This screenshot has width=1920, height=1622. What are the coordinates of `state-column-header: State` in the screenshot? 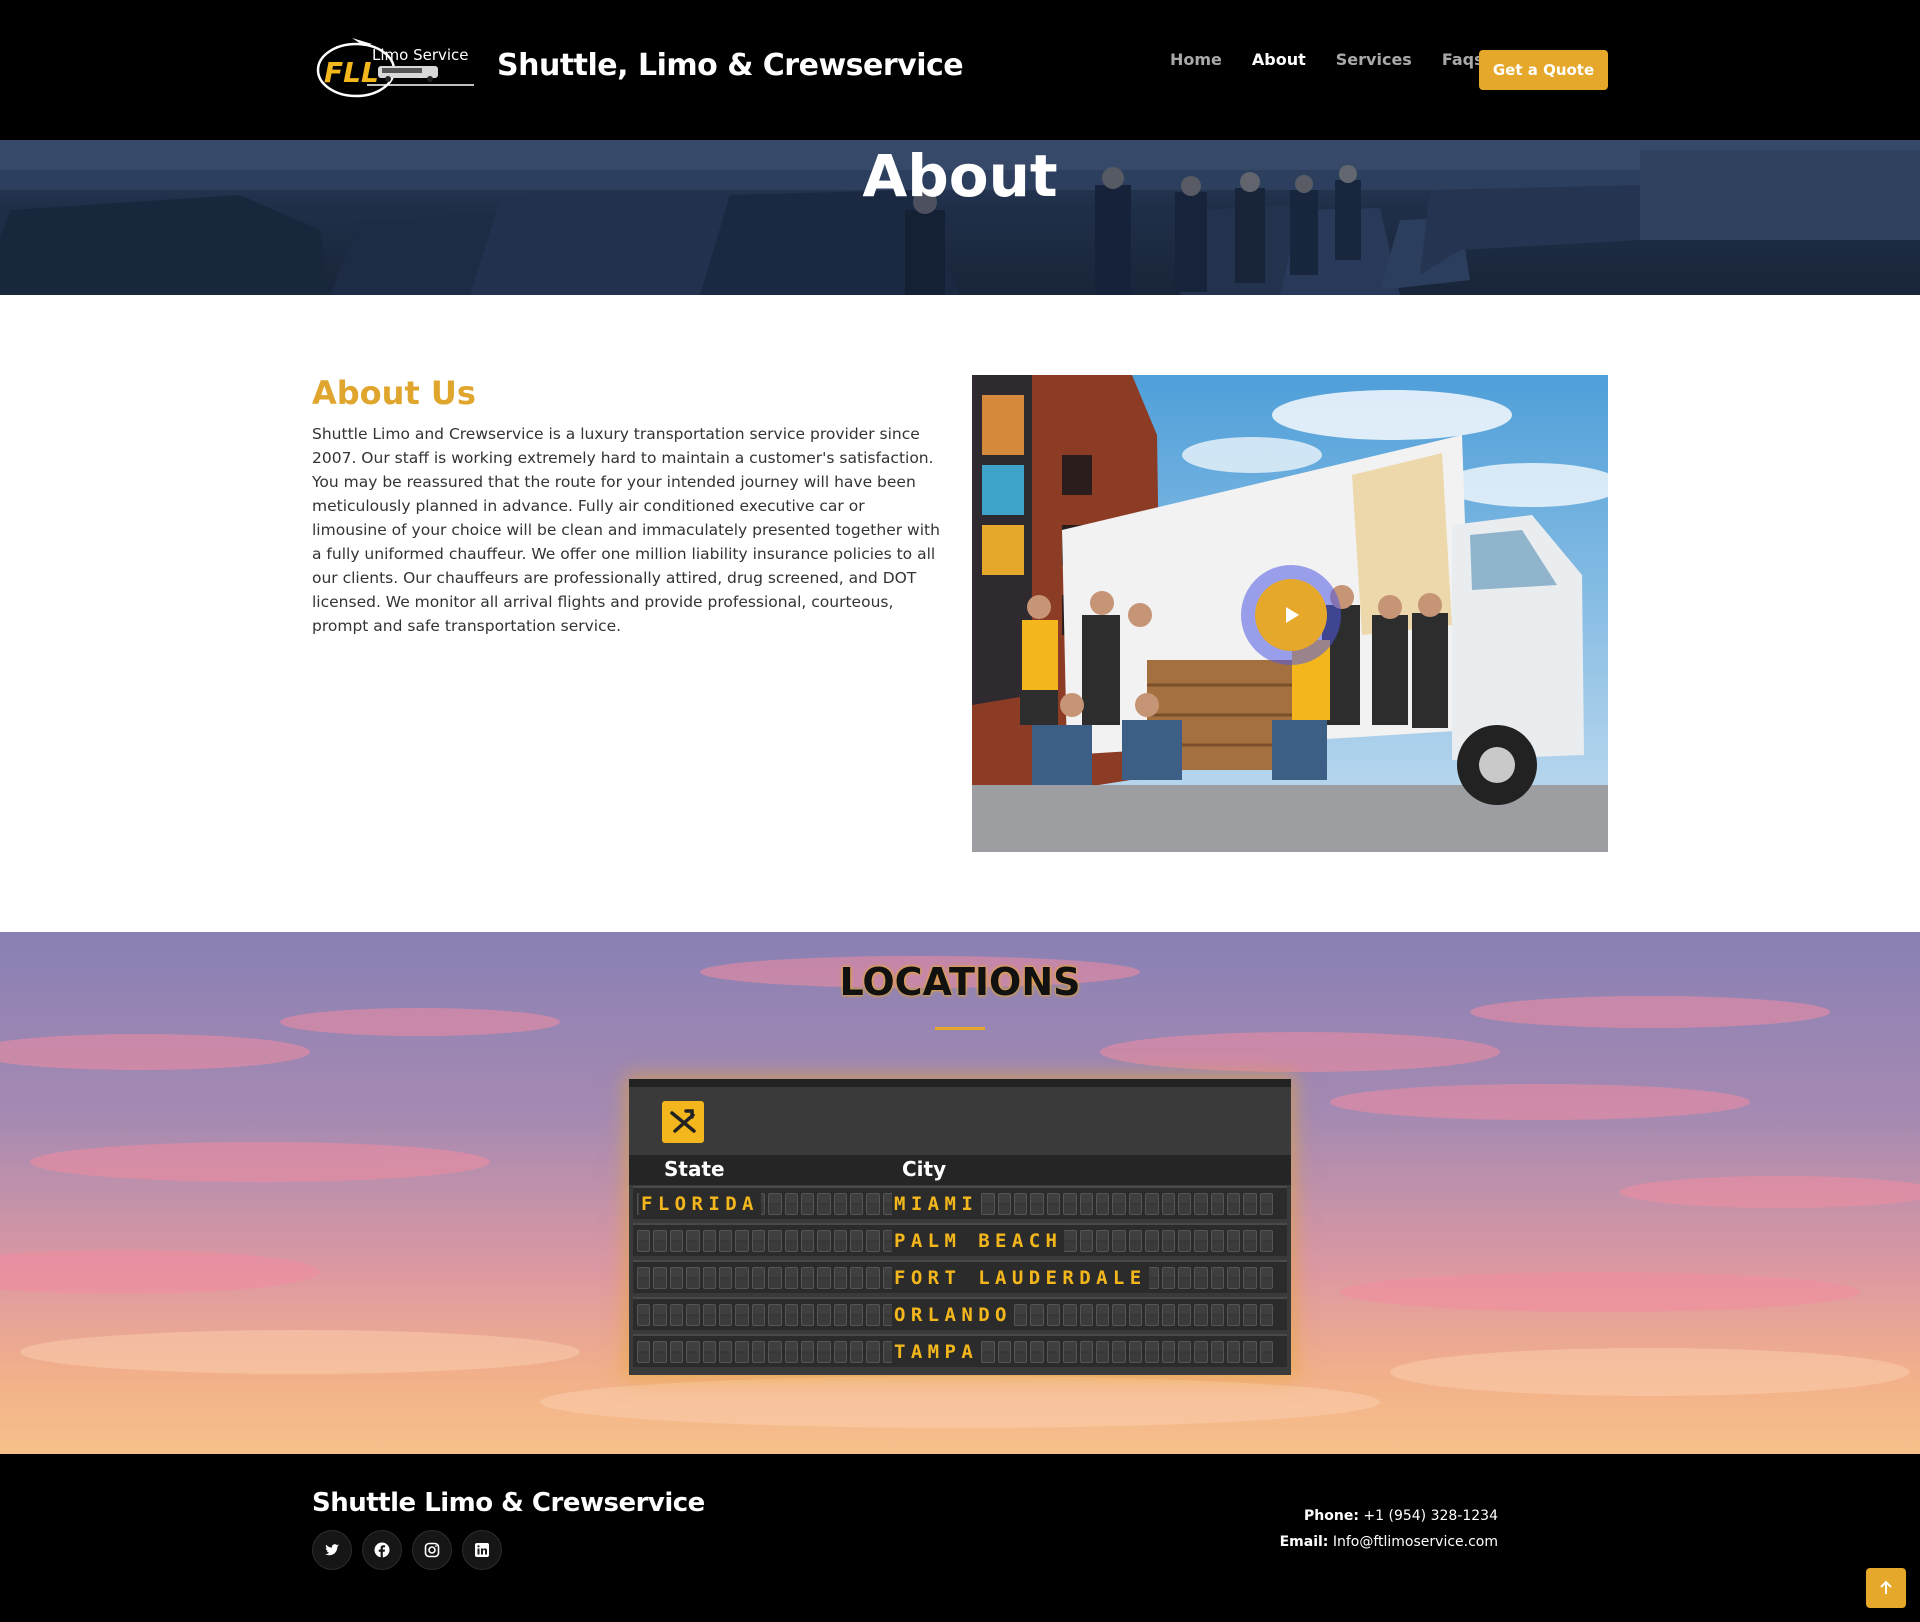 It's located at (694, 1169).